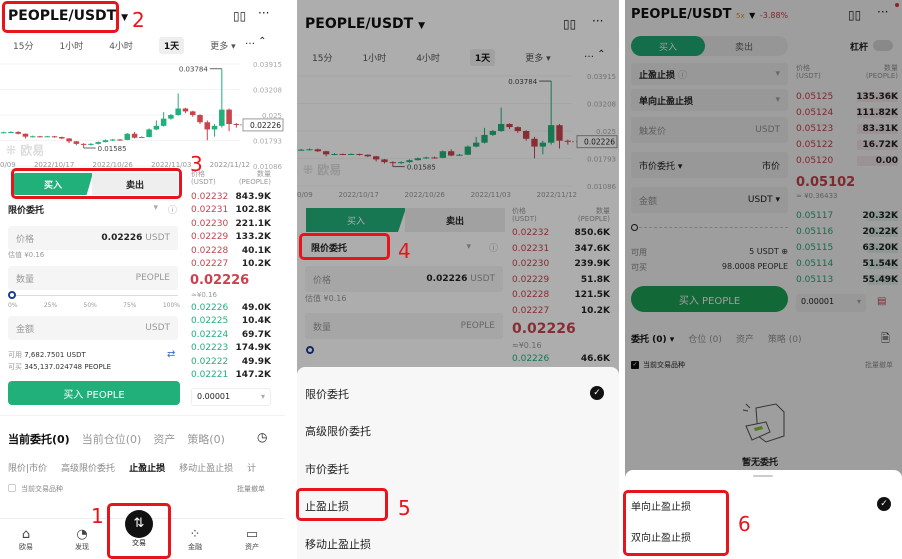 The height and width of the screenshot is (559, 902). What do you see at coordinates (26, 539) in the screenshot?
I see `nav-home: ⌂ 欧易` at bounding box center [26, 539].